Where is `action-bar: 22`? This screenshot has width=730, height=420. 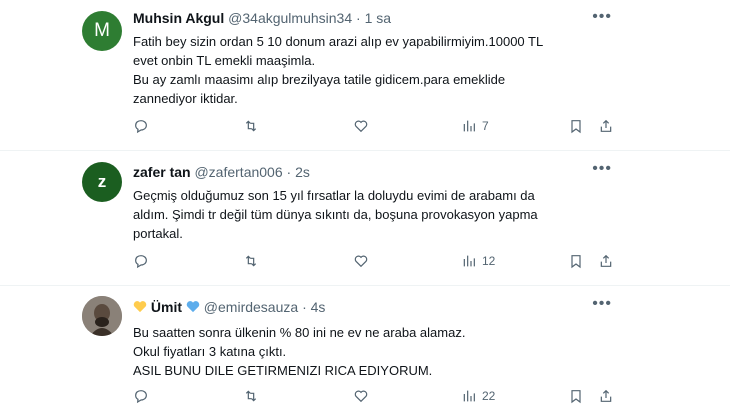 action-bar: 22 is located at coordinates (365, 398).